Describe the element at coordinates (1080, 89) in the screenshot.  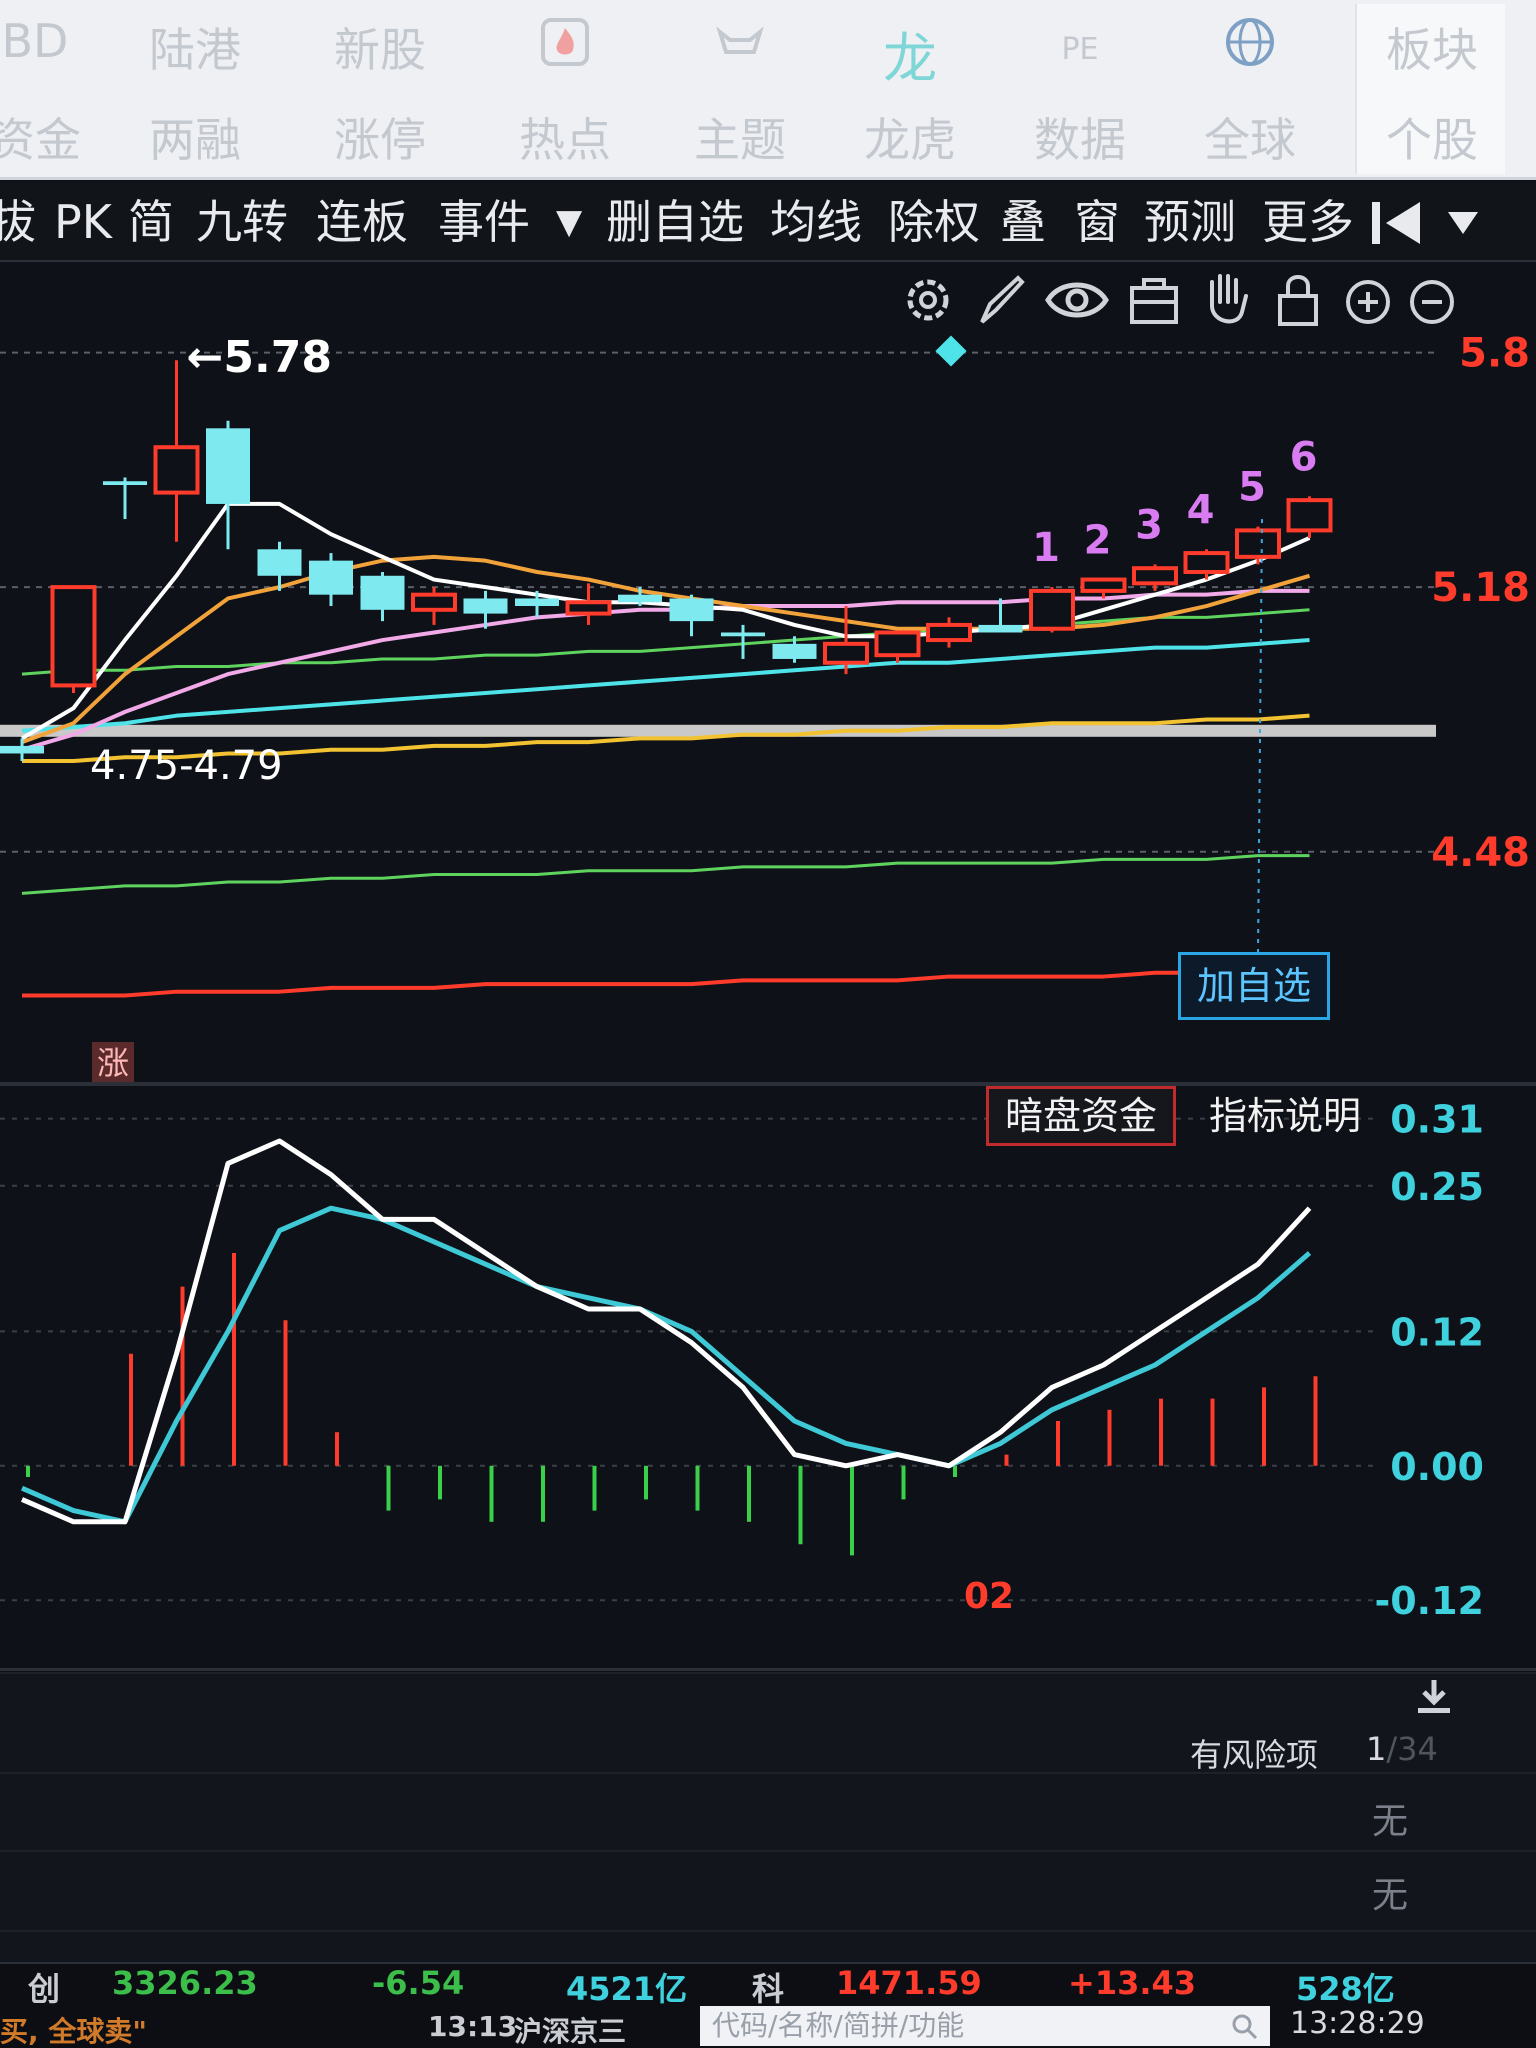
I see `nav-item-data: PE 数据` at that location.